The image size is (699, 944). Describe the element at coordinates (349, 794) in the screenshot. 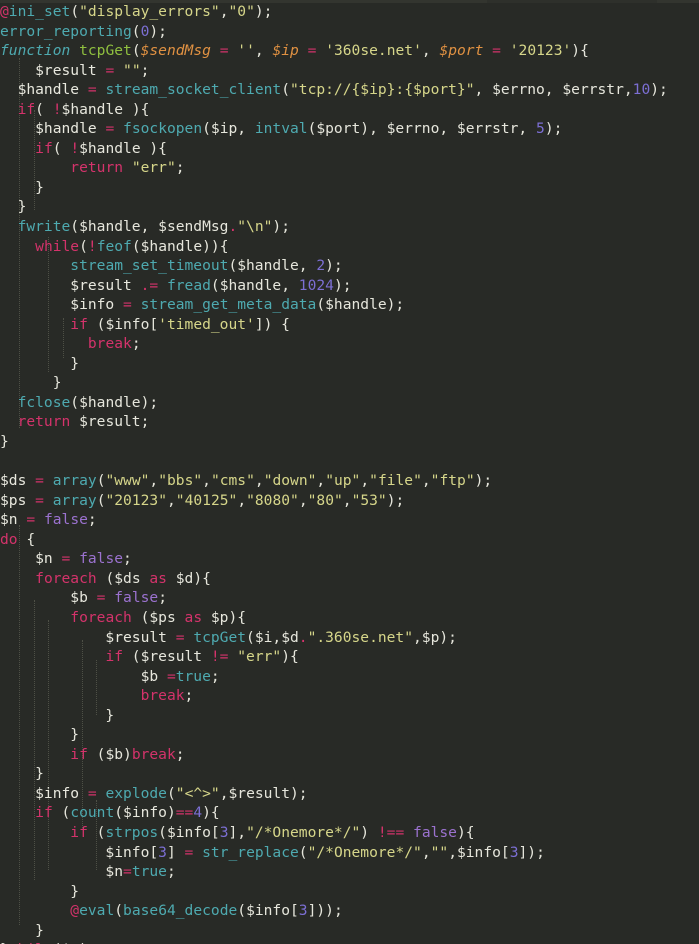

I see `code-line: $info = explode("<^>",$result);` at that location.